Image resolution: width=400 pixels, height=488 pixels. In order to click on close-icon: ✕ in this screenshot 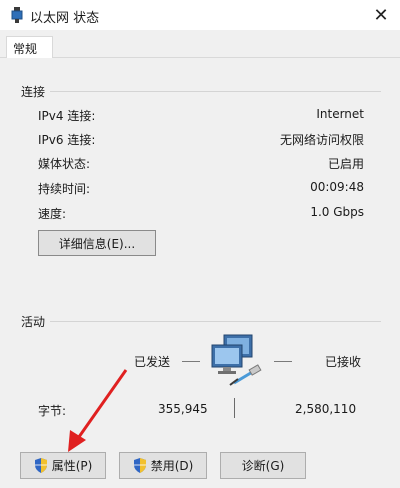, I will do `click(381, 15)`.